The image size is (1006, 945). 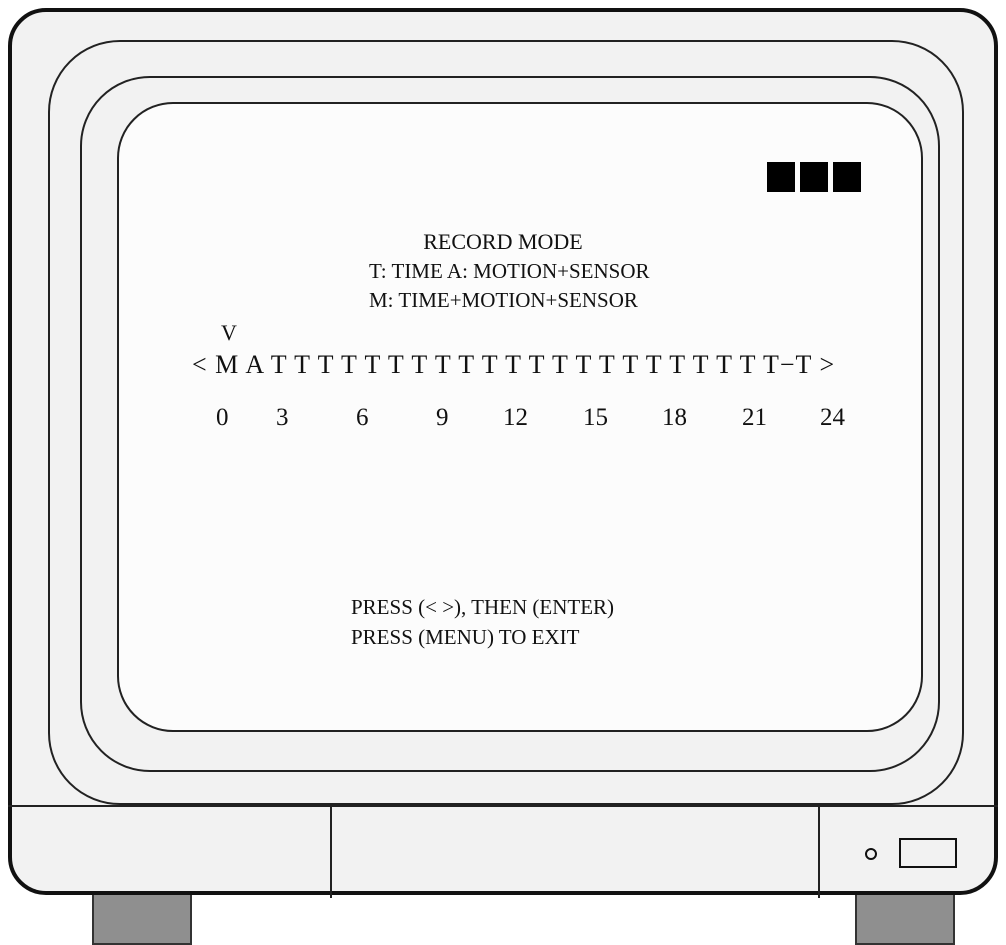 What do you see at coordinates (509, 271) in the screenshot?
I see `mode-legend-line-1: T: TIME A: MOTION+SENSOR` at bounding box center [509, 271].